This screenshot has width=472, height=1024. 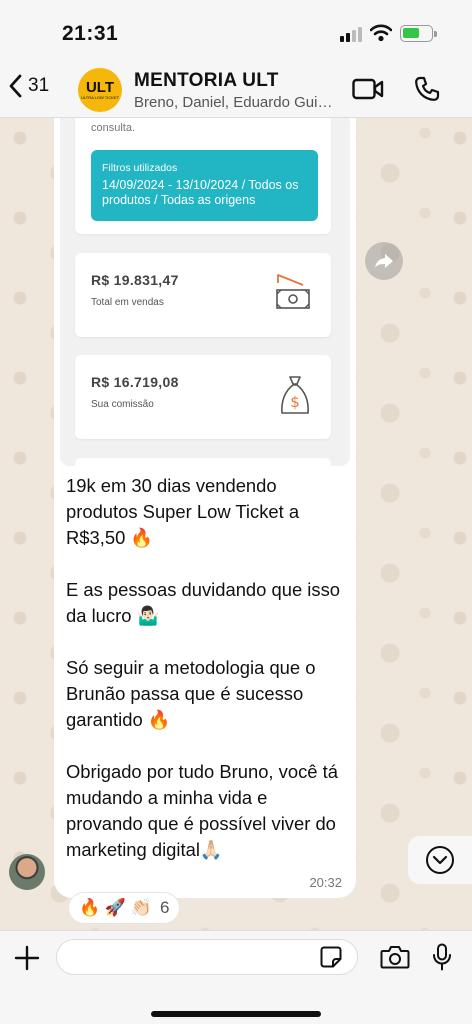 What do you see at coordinates (236, 1014) in the screenshot?
I see `home-indicator` at bounding box center [236, 1014].